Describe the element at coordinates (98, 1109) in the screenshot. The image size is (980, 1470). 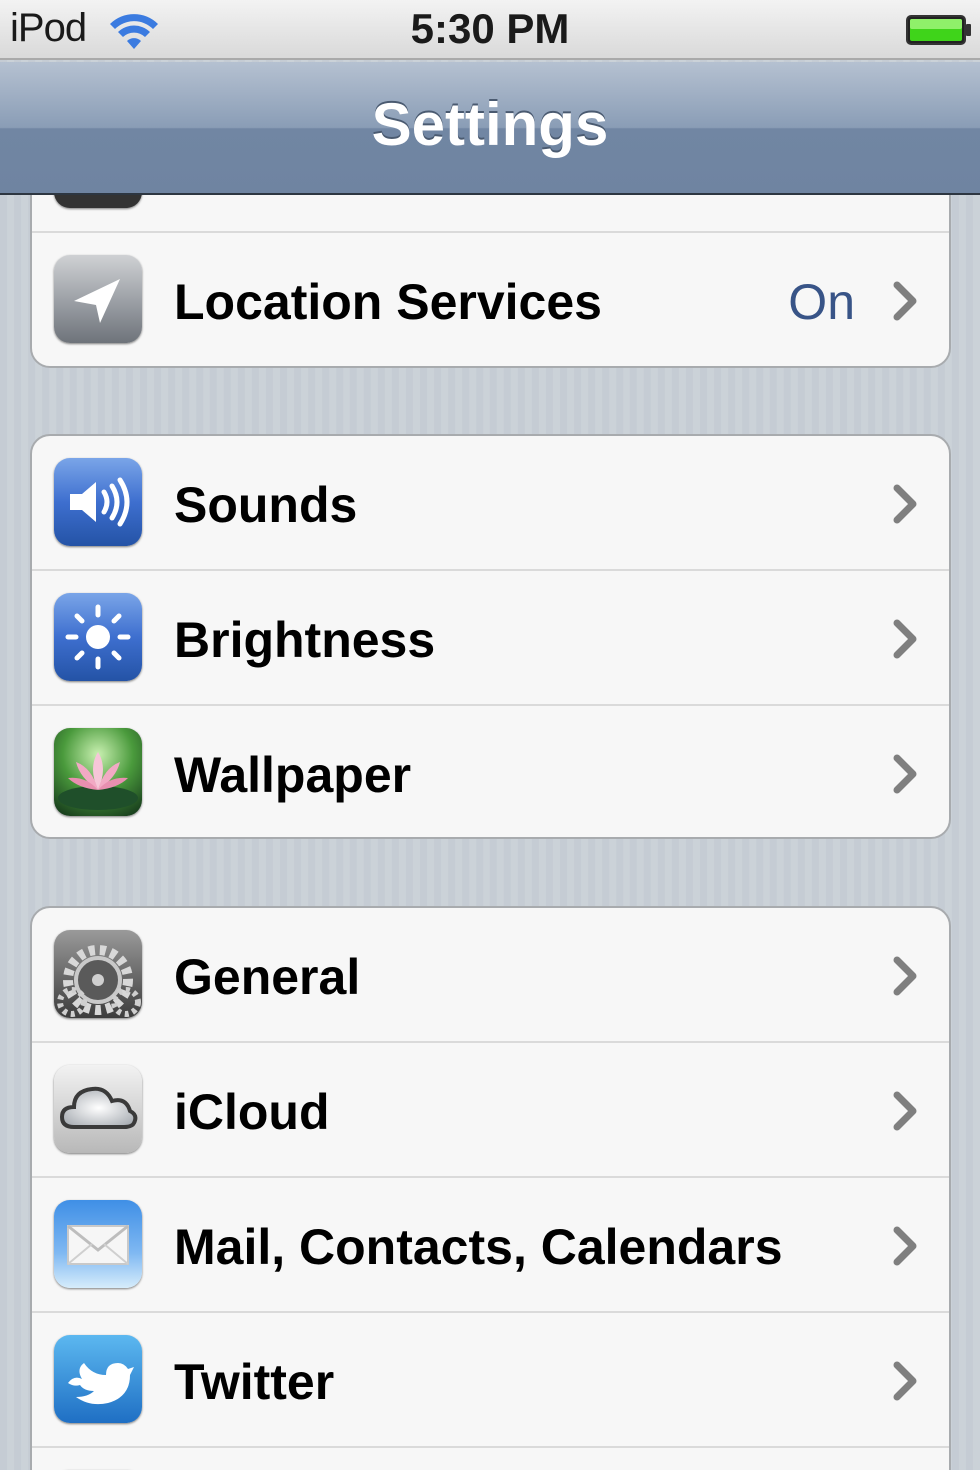
I see `cloud-icon` at that location.